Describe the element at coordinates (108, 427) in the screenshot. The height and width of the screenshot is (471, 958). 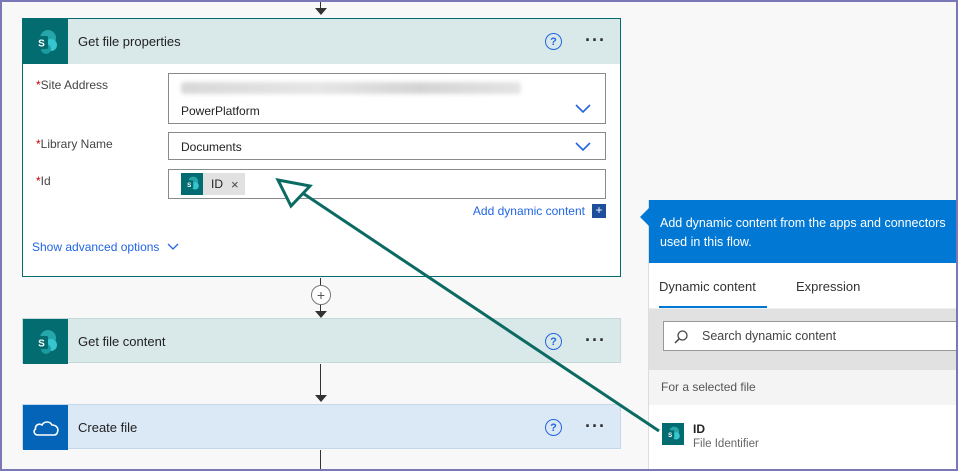
I see `card-title: Create file` at that location.